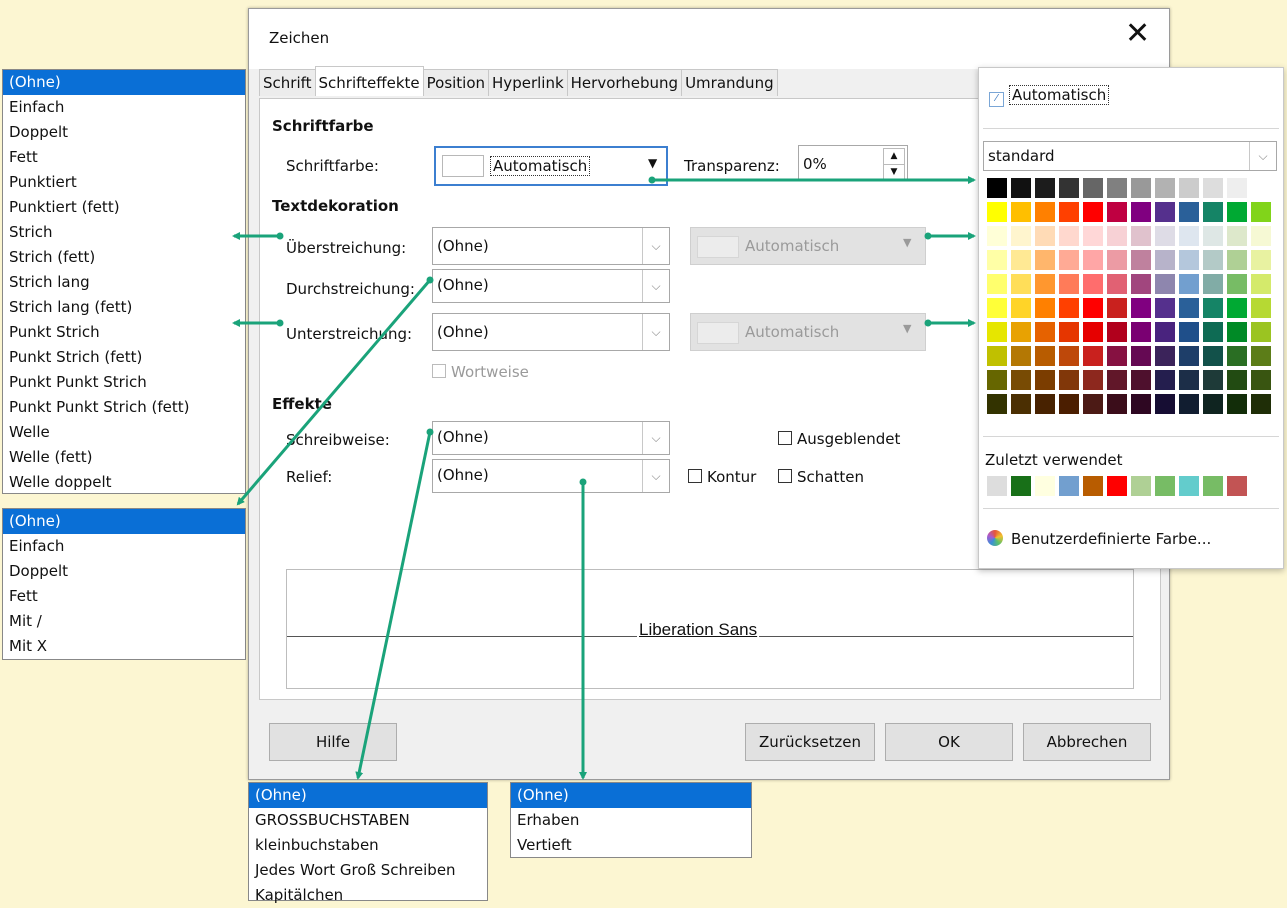 The width and height of the screenshot is (1287, 908). I want to click on arrow-case, so click(393, 605).